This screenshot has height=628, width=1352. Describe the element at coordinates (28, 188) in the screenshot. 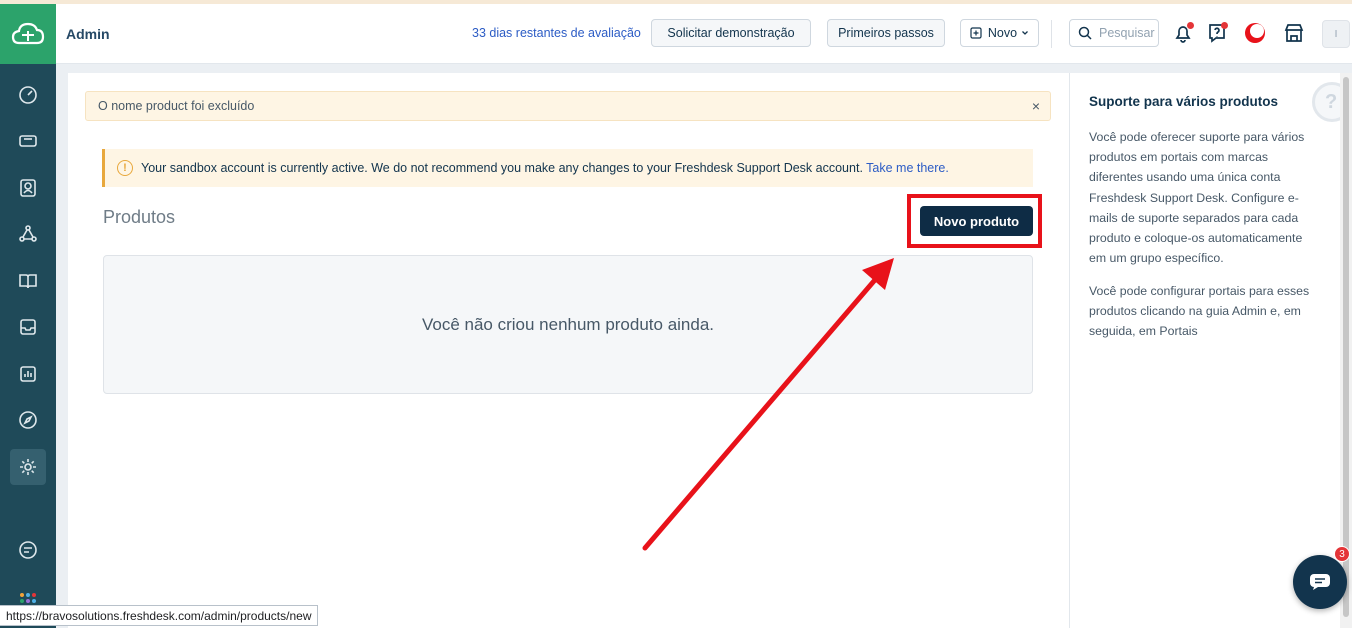

I see `contacts-icon` at that location.